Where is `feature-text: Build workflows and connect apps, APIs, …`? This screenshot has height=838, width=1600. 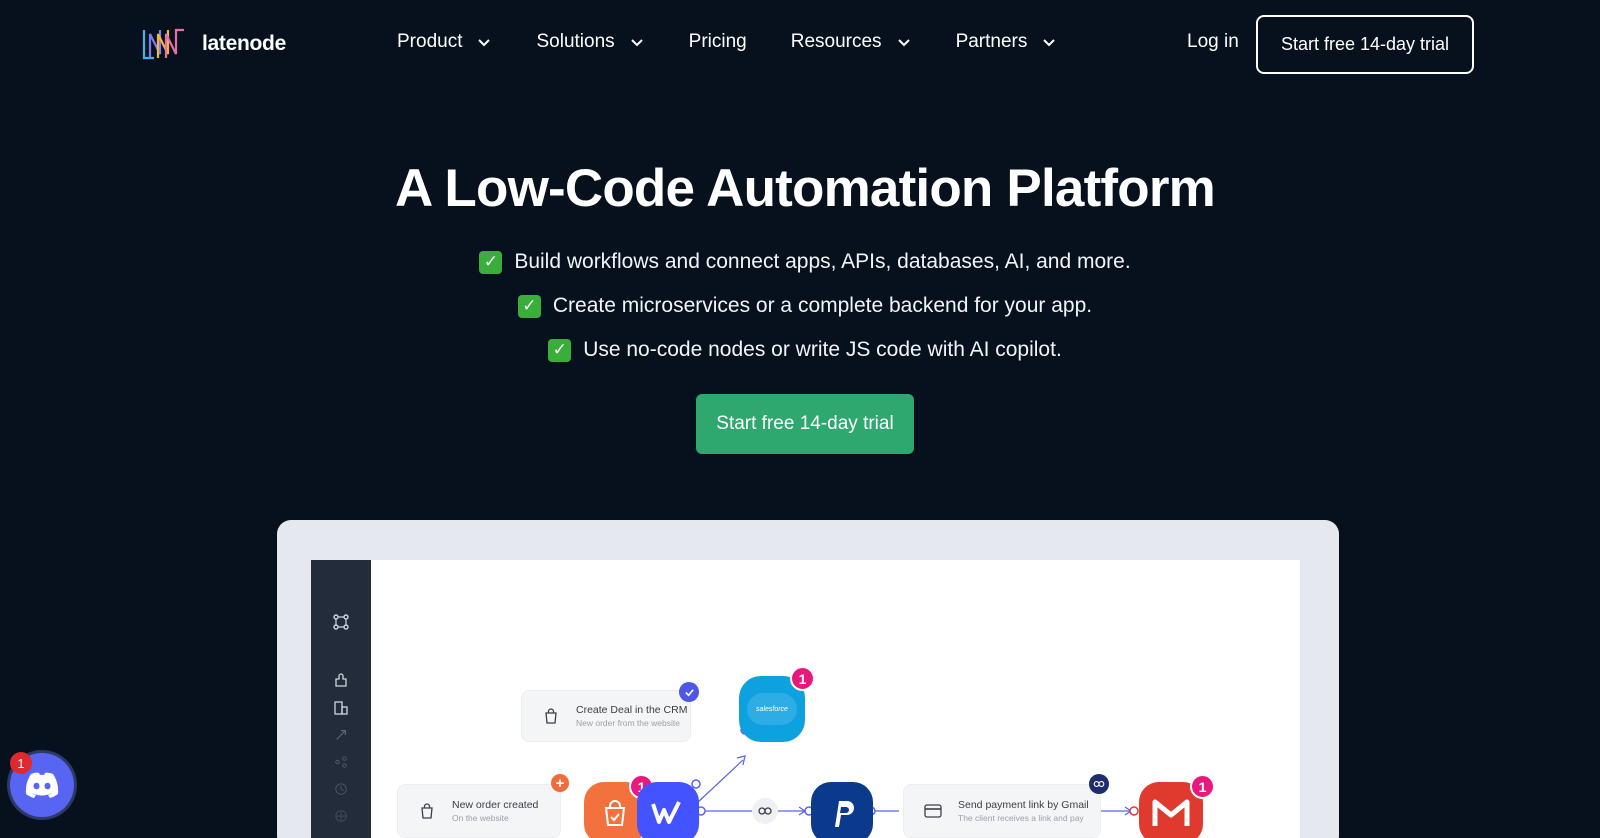
feature-text: Build workflows and connect apps, APIs, … is located at coordinates (822, 261).